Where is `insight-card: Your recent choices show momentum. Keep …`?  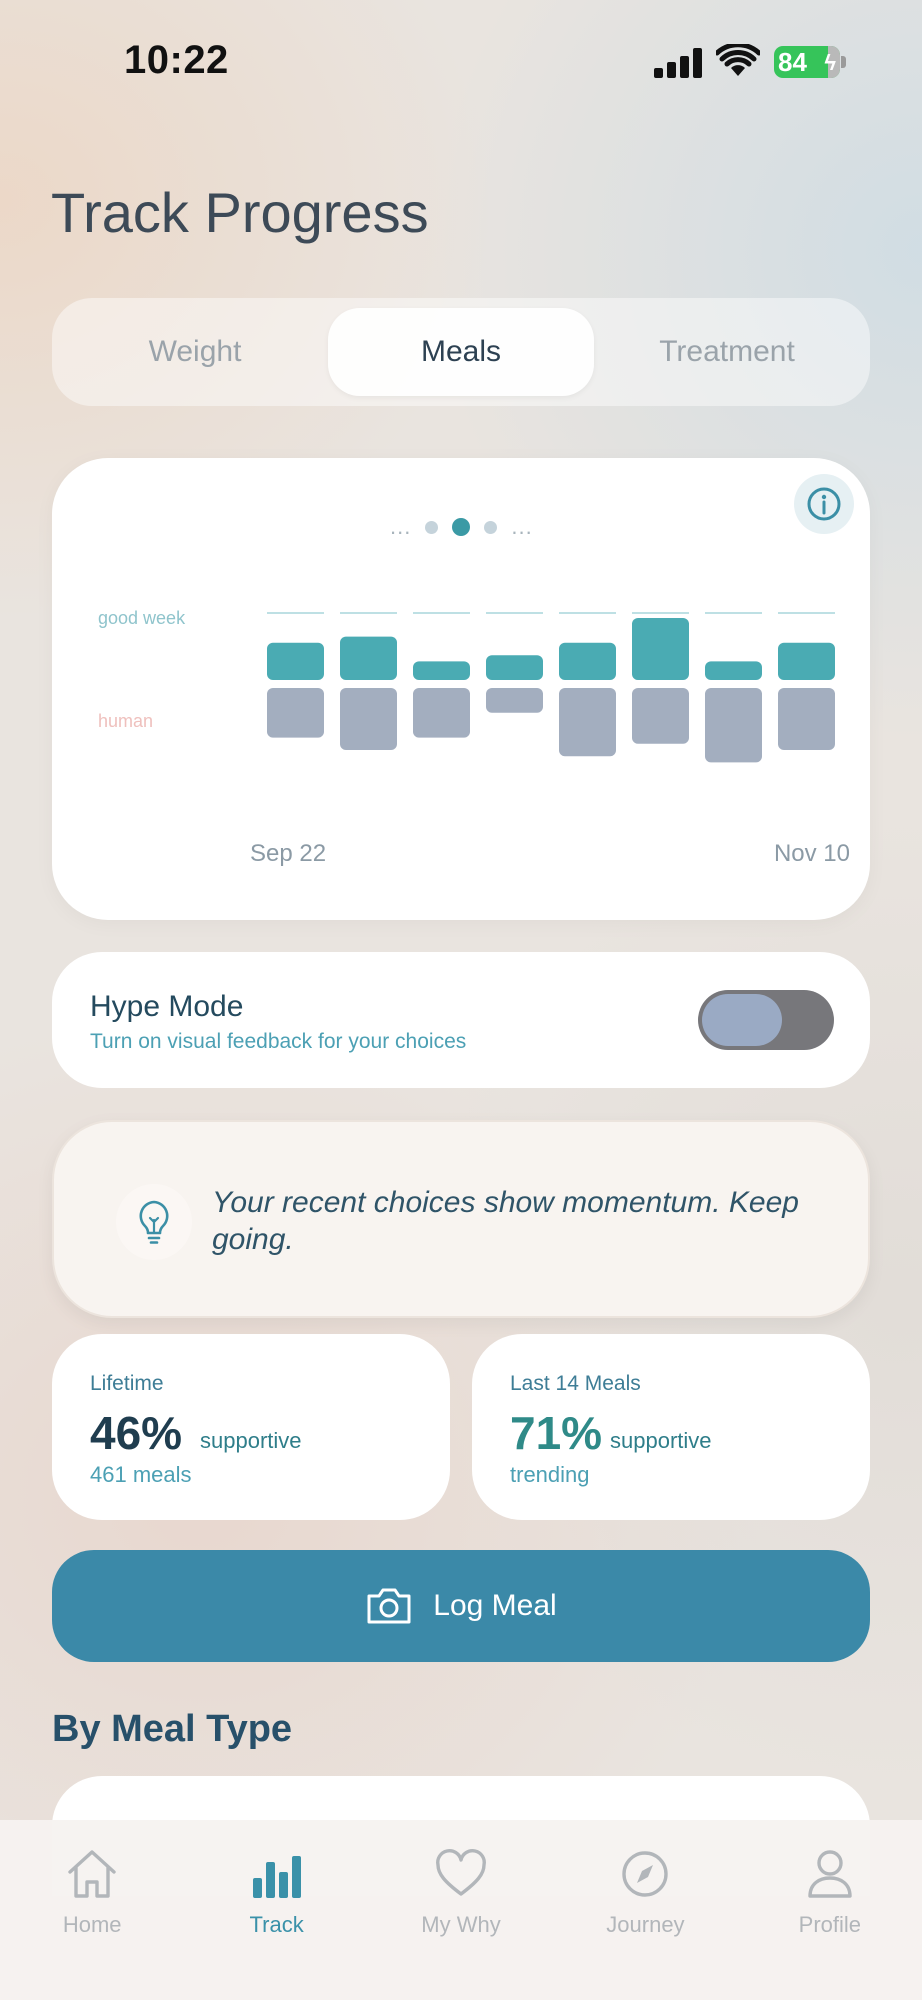 insight-card: Your recent choices show momentum. Keep … is located at coordinates (461, 1219).